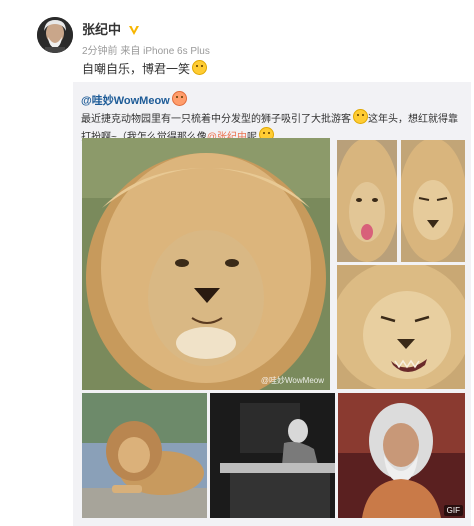 This screenshot has height=526, width=474. What do you see at coordinates (433, 201) in the screenshot?
I see `lion-squint-image` at bounding box center [433, 201].